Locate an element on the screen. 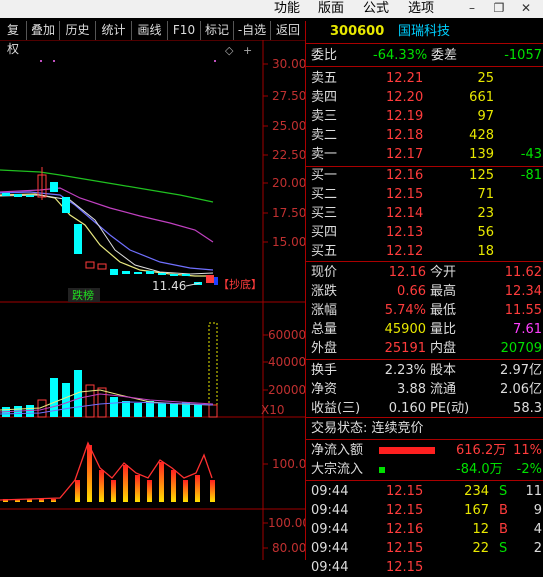 Image resolution: width=543 pixels, height=577 pixels. bid-row: 买五 12.12 18 is located at coordinates (424, 251).